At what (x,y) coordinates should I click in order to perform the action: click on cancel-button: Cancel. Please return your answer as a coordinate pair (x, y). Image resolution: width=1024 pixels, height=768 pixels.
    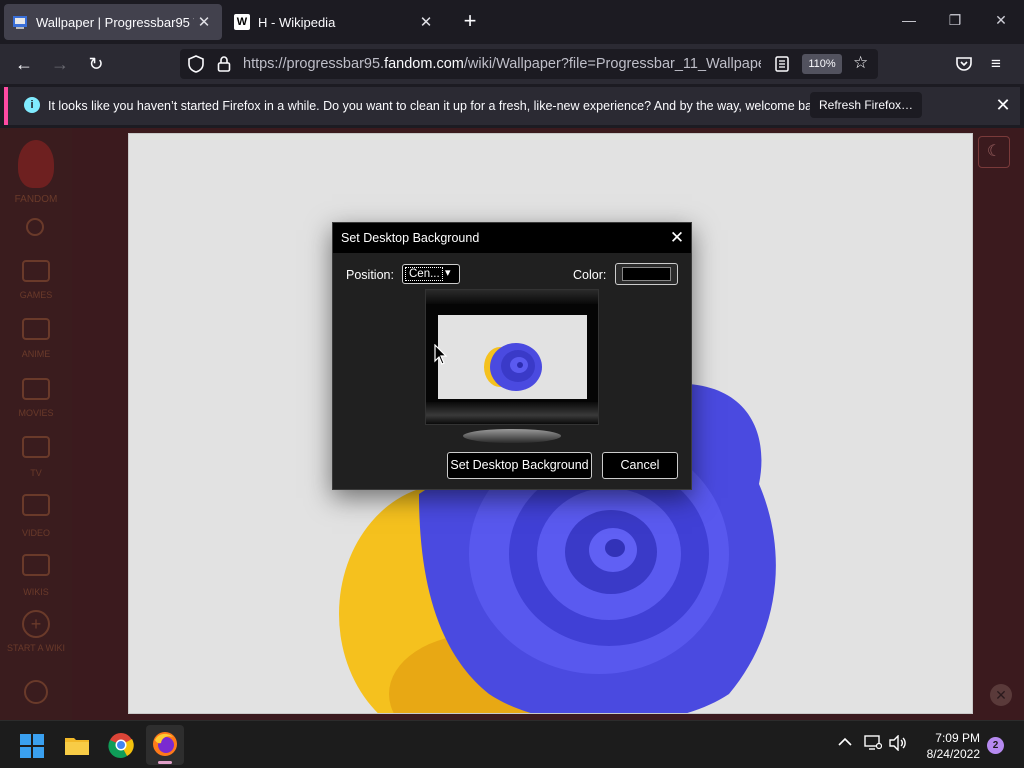
    Looking at the image, I should click on (640, 465).